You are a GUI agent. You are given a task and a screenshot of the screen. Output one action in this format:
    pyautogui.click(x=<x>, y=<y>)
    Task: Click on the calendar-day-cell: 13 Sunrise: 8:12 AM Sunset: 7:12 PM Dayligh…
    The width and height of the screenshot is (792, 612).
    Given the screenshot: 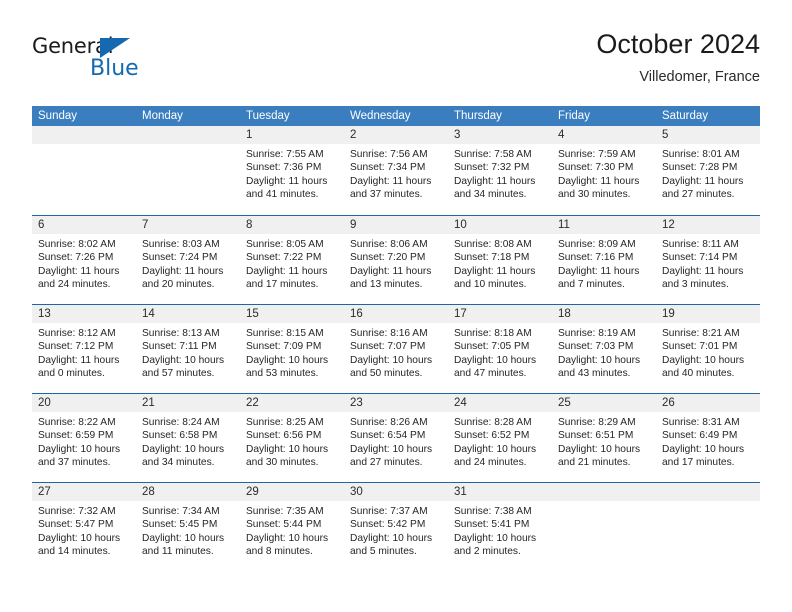 What is the action you would take?
    pyautogui.click(x=84, y=349)
    